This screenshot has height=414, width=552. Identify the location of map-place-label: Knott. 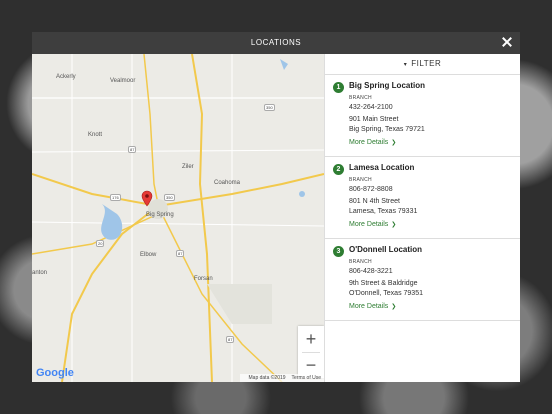
(95, 135).